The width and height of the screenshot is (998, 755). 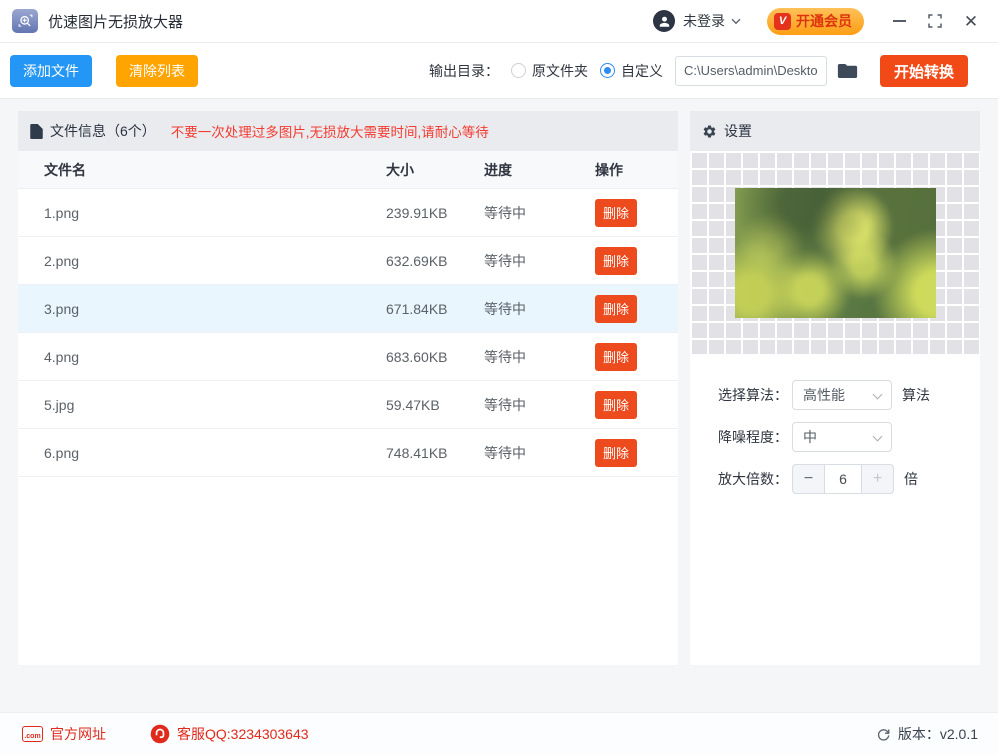 I want to click on radio-custom-folder-label: 自定义, so click(x=642, y=70).